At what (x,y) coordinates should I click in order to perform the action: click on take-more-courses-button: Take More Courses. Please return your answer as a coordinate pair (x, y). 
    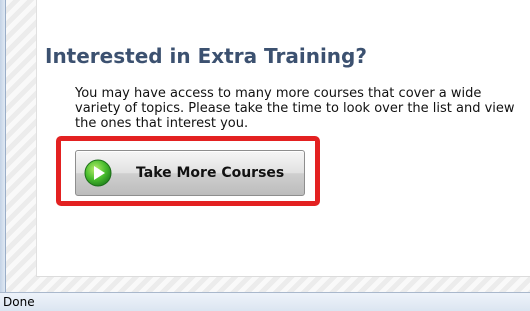
    Looking at the image, I should click on (190, 173).